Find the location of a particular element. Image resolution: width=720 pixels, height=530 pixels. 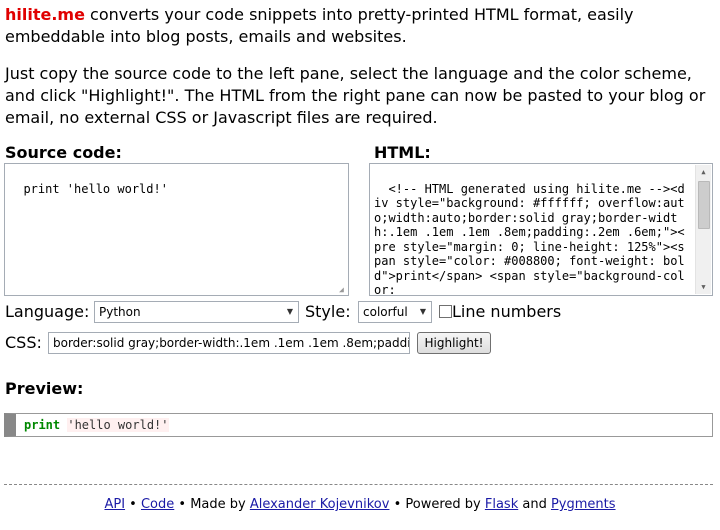

resize-grip-icon: ◢ is located at coordinates (343, 290).